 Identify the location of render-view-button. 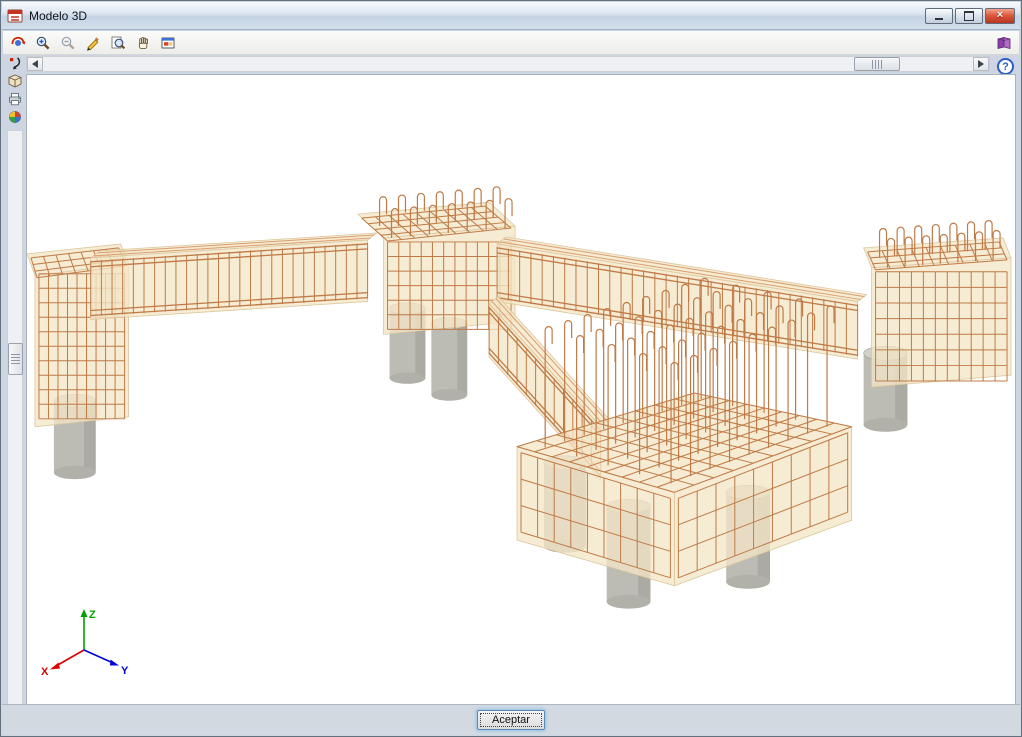
(15, 117).